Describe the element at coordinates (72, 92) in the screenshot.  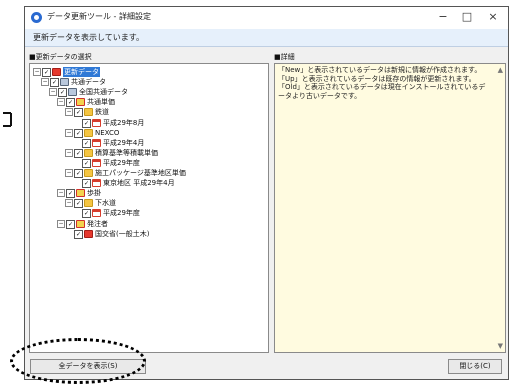
I see `database-icon` at that location.